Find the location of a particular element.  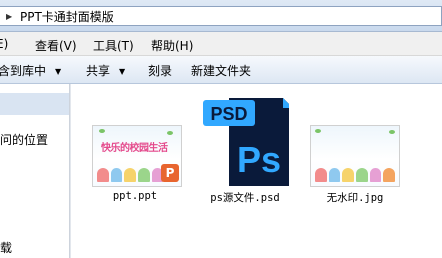

pane-divider is located at coordinates (70, 171).